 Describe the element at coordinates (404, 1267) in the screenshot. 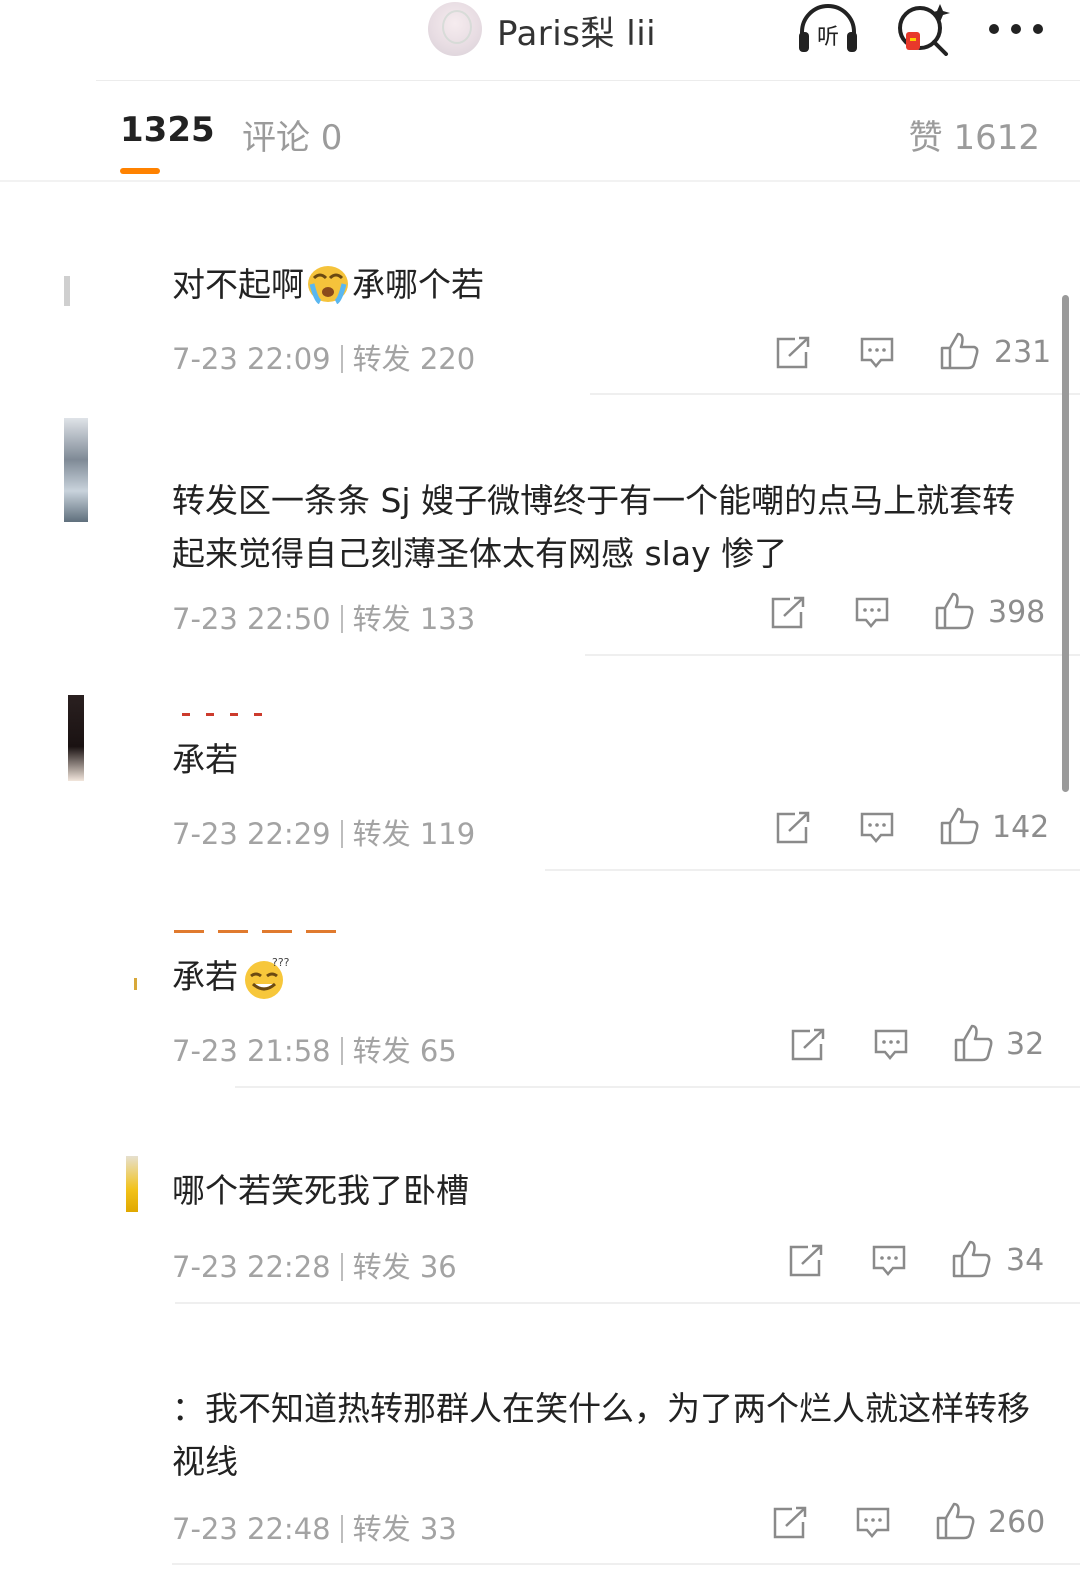

I see `repost-count: 转发 36` at that location.